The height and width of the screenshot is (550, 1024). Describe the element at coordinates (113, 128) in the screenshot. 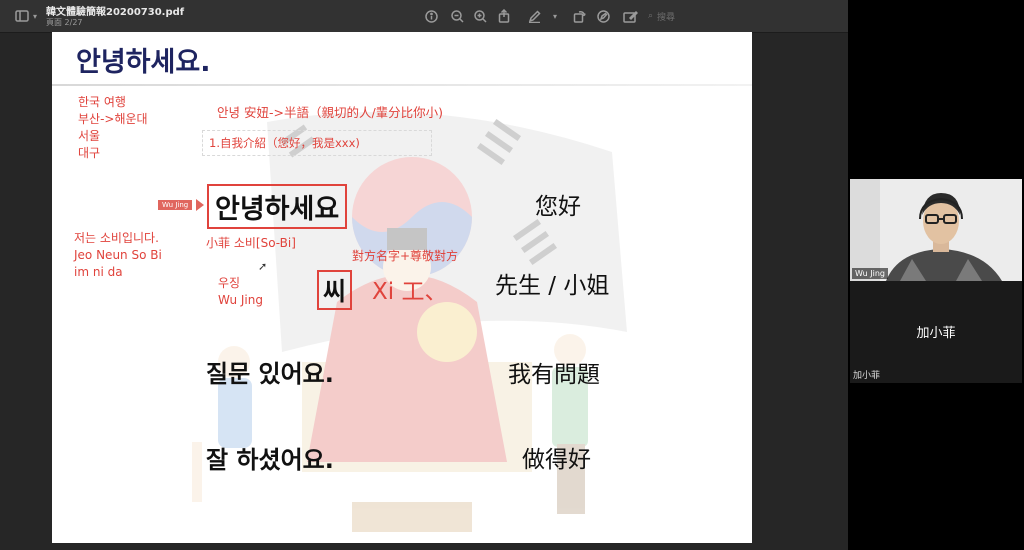

I see `topic-list: 한국 여행 부산->해운대 서울 대구` at that location.